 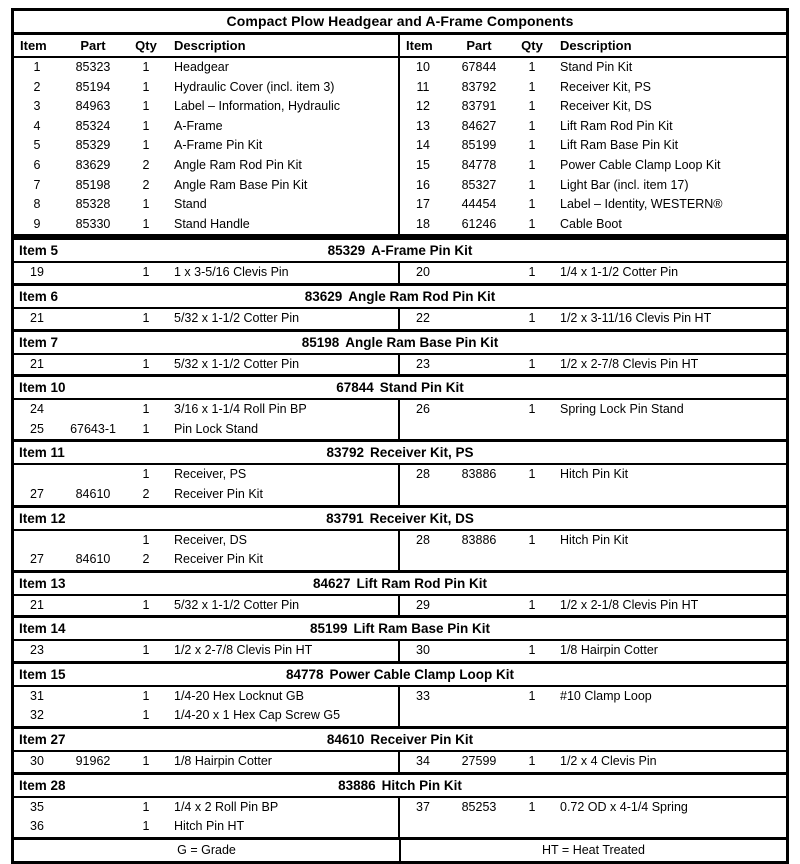 What do you see at coordinates (400, 517) in the screenshot?
I see `kit-section-header: Item 12 83791 Receiver Kit, DS` at bounding box center [400, 517].